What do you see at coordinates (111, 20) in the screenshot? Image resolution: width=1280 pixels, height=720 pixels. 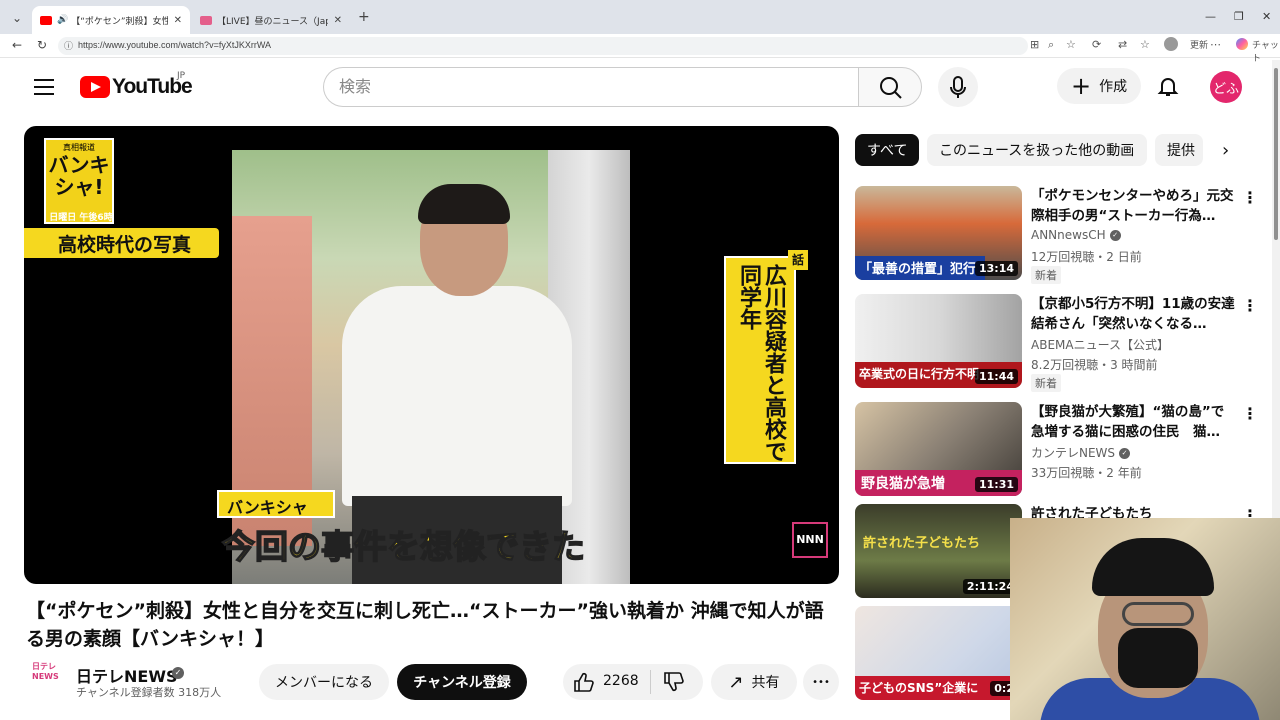 I see `browser-tab-active: 🔊 【“ポケセン”刺殺】女性と自分を交互に ✕` at bounding box center [111, 20].